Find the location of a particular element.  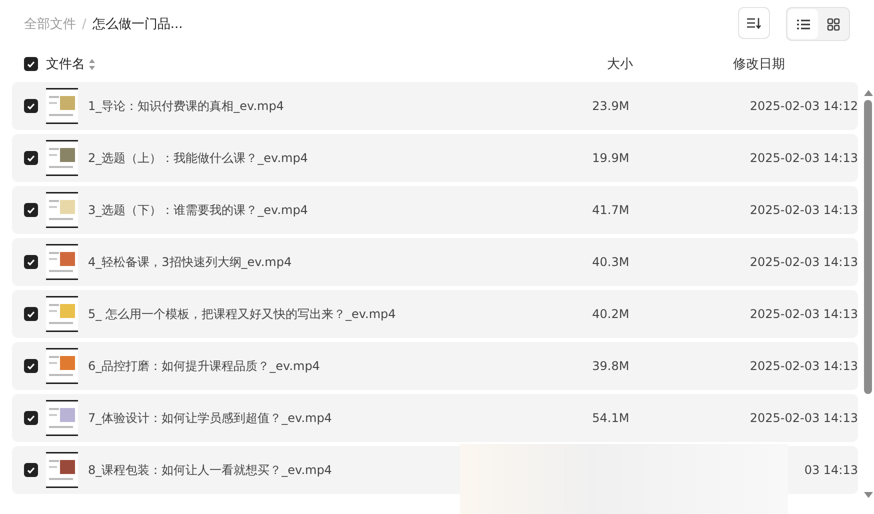

file-size: 23.9M is located at coordinates (611, 106).